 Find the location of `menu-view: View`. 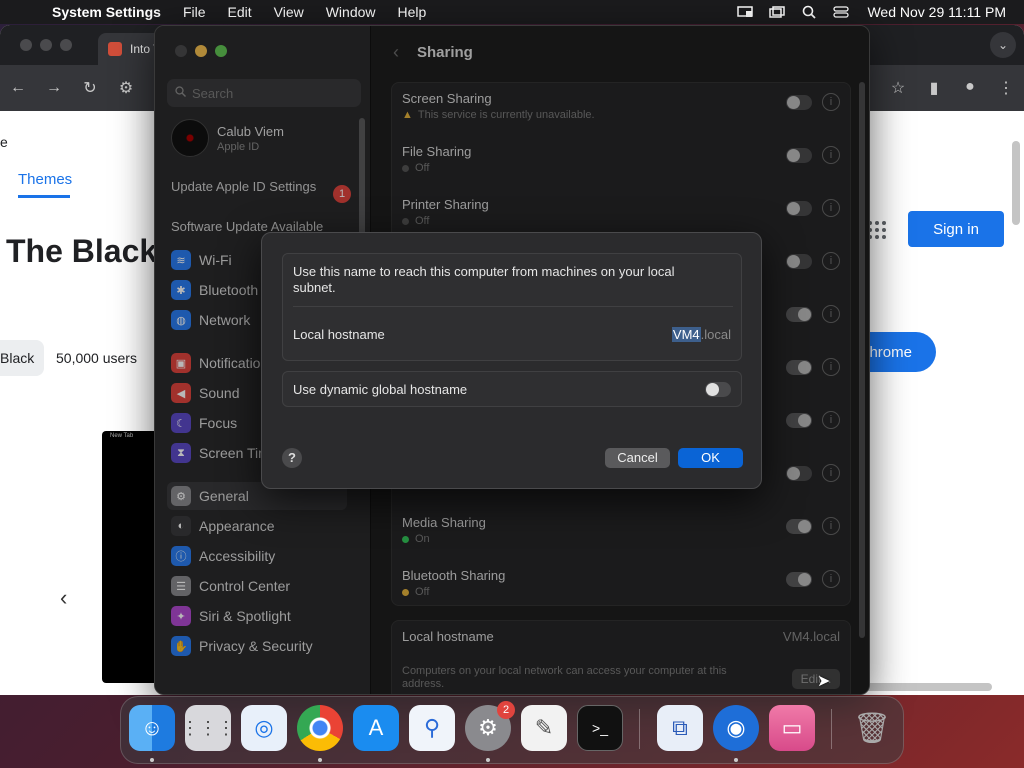

menu-view: View is located at coordinates (289, 12).